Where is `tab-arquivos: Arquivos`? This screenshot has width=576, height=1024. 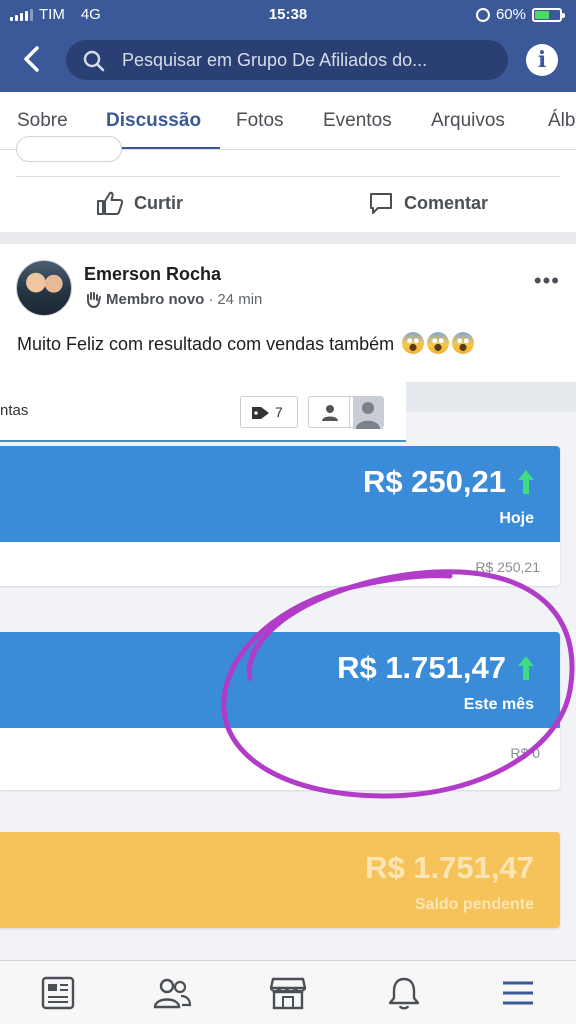 tab-arquivos: Arquivos is located at coordinates (468, 121).